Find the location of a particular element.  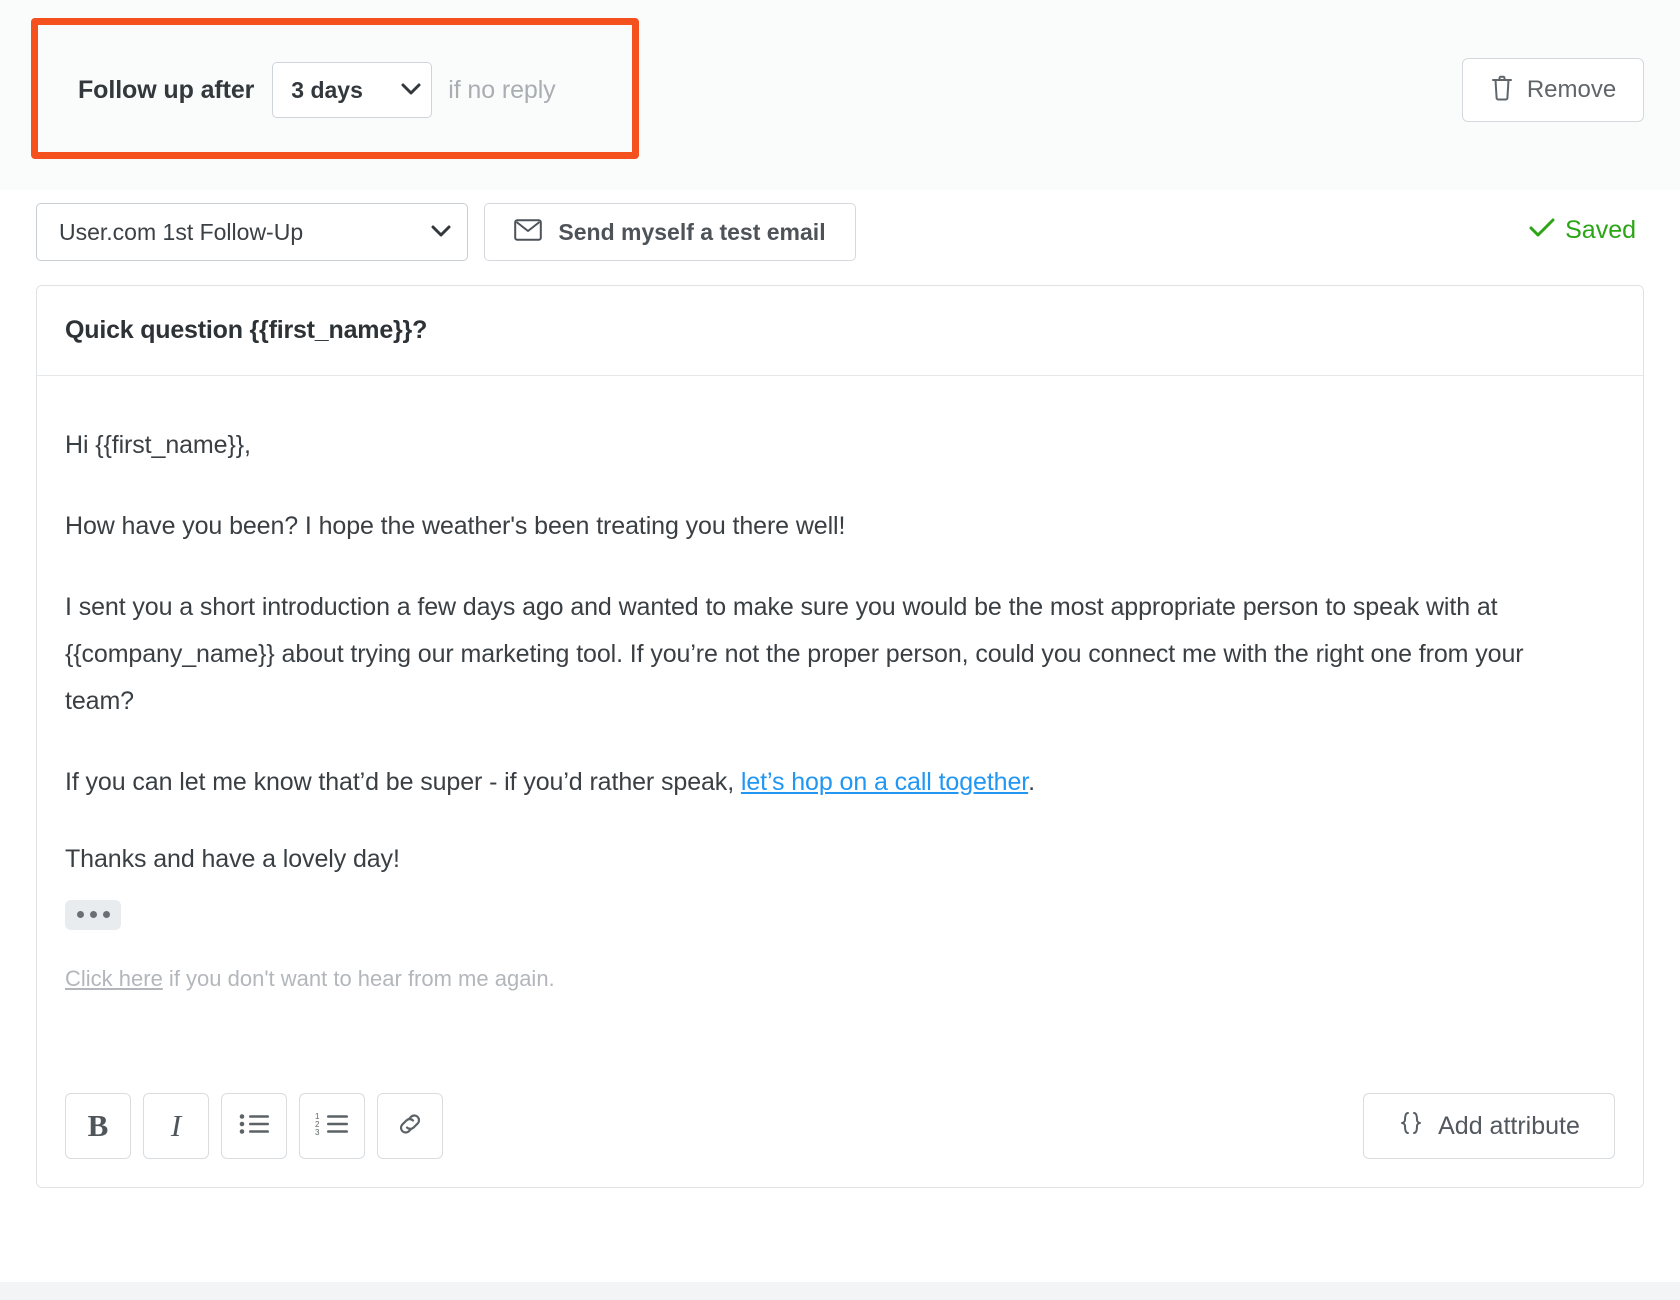

formatting-toolbar: B I 1 2 3 is located at coordinates (254, 1126).